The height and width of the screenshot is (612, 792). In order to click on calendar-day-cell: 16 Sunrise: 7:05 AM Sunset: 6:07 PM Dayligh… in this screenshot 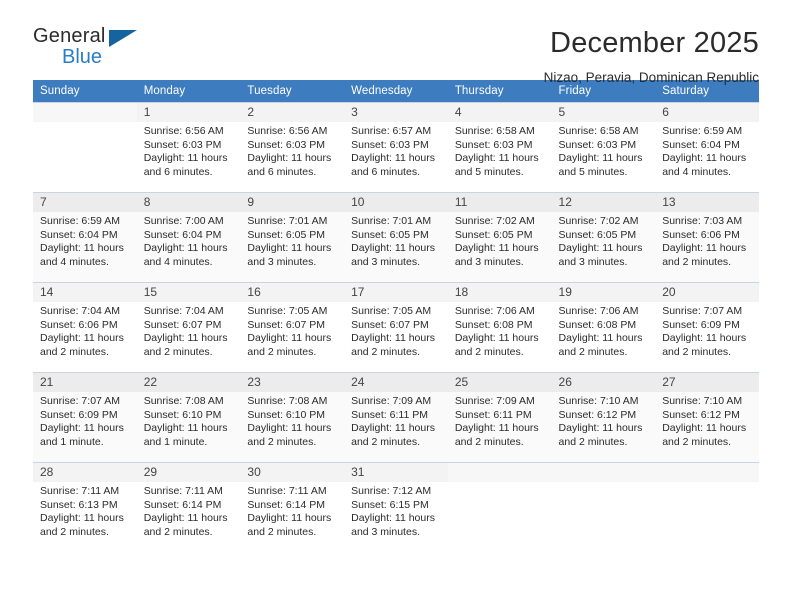, I will do `click(292, 327)`.